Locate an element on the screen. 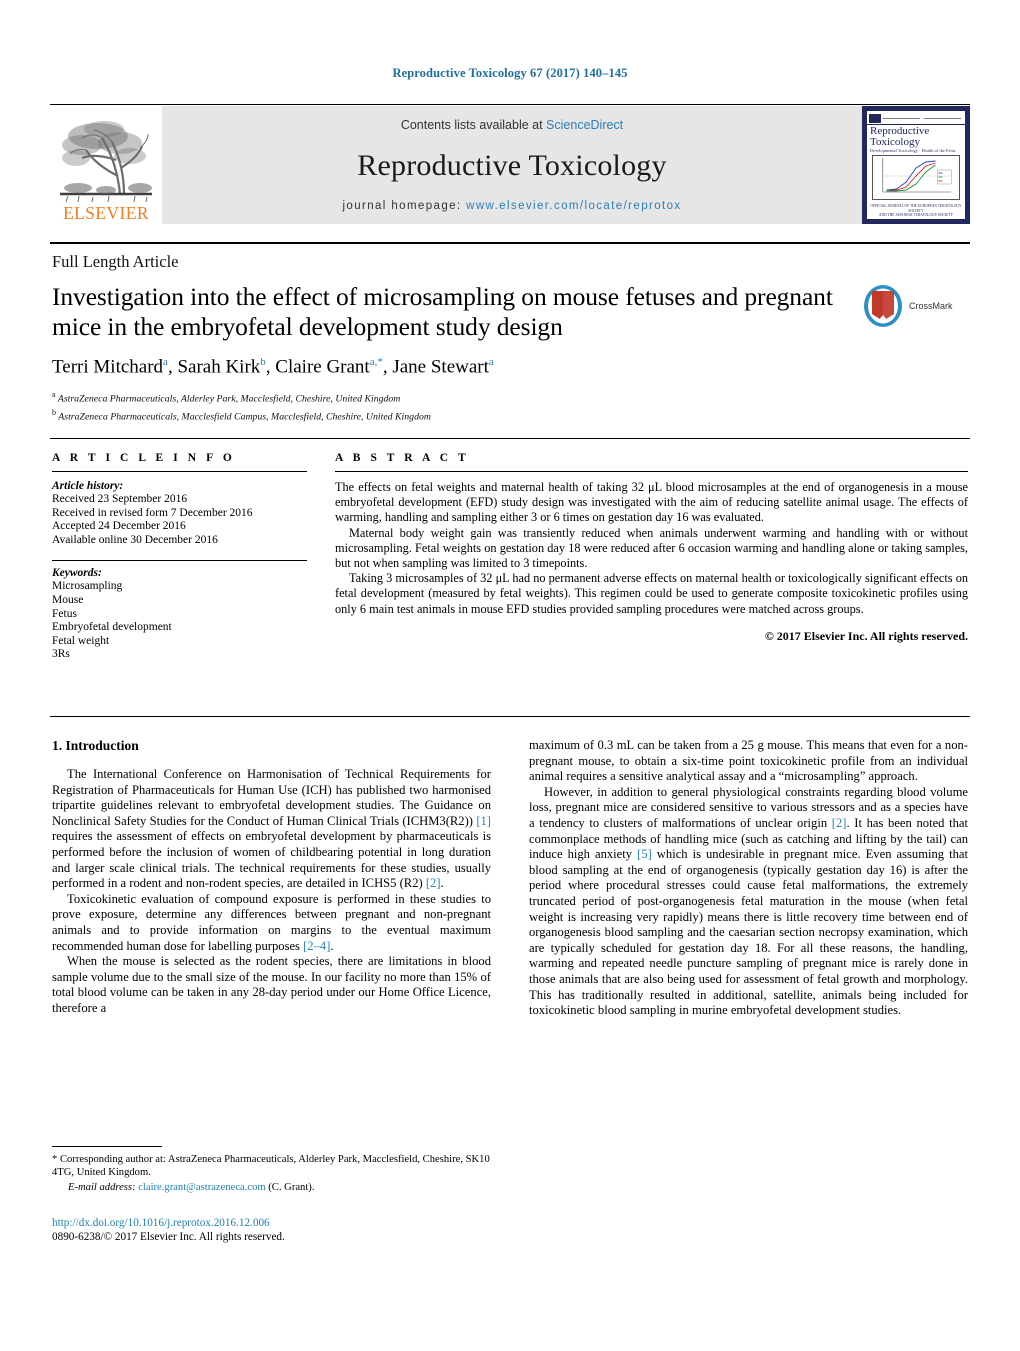 The image size is (1020, 1351). cover-chart-svg is located at coordinates (917, 175).